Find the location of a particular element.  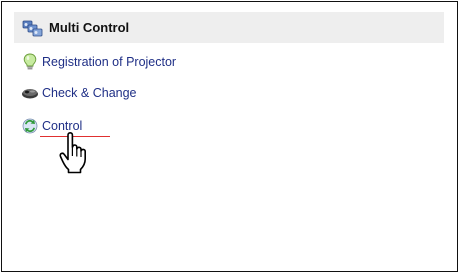

multi-control-header: Multi Control is located at coordinates (229, 27).